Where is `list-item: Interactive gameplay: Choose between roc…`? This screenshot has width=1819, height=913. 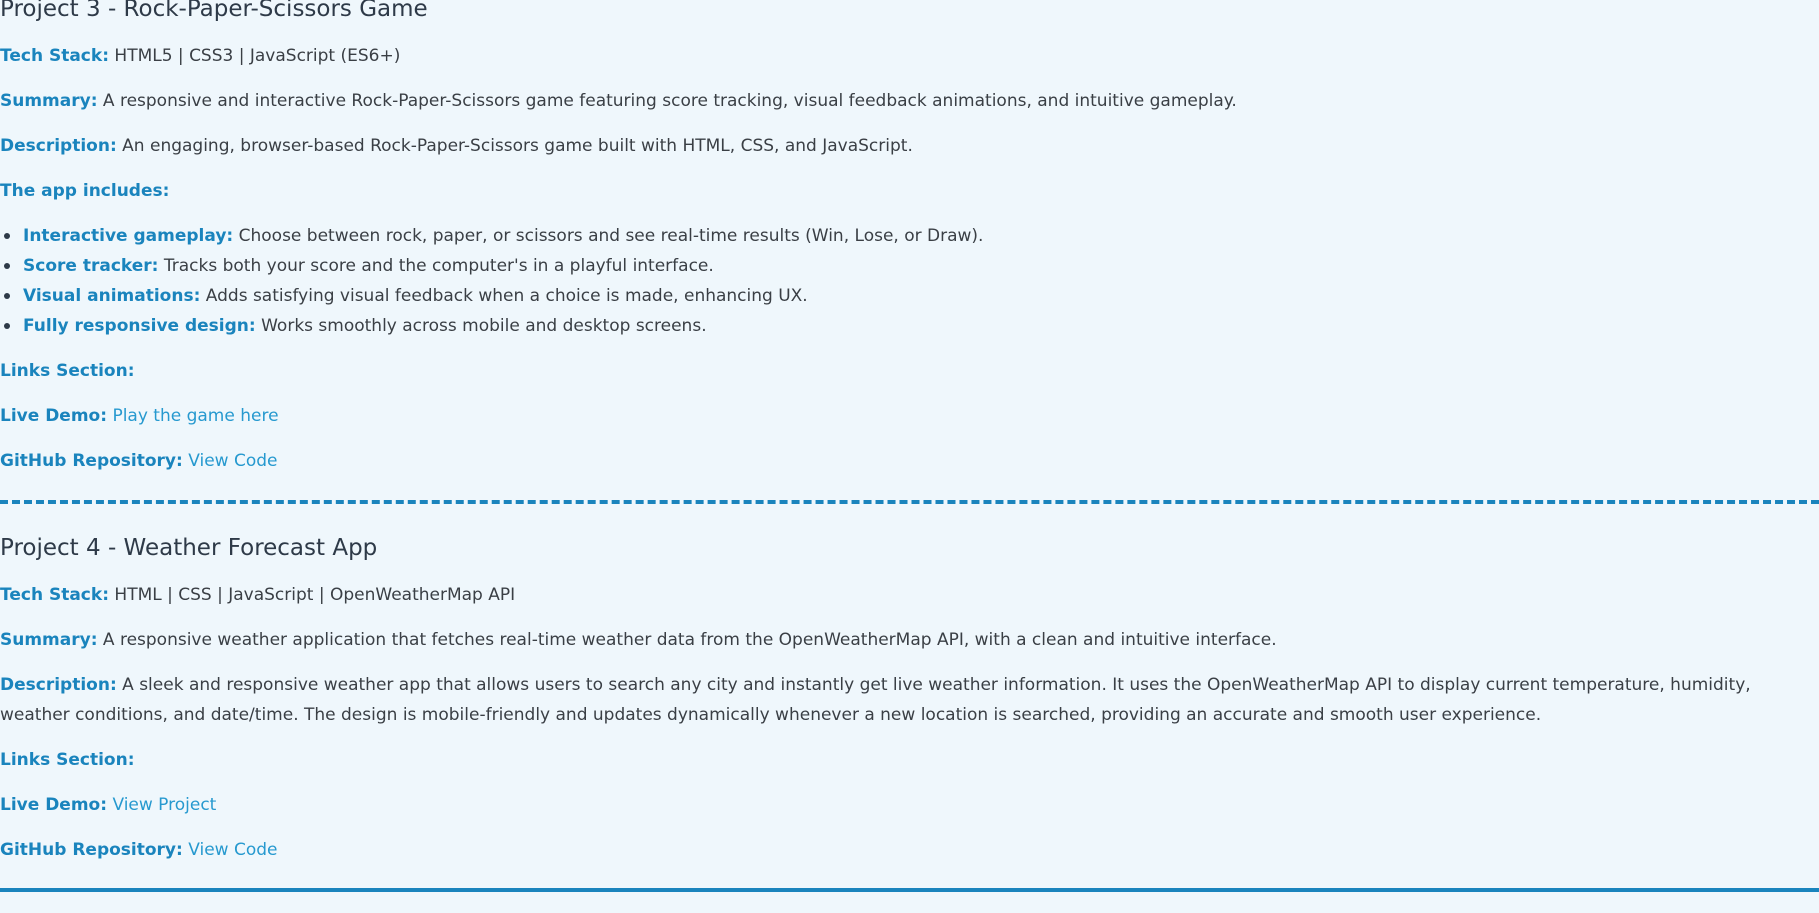 list-item: Interactive gameplay: Choose between roc… is located at coordinates (491, 239).